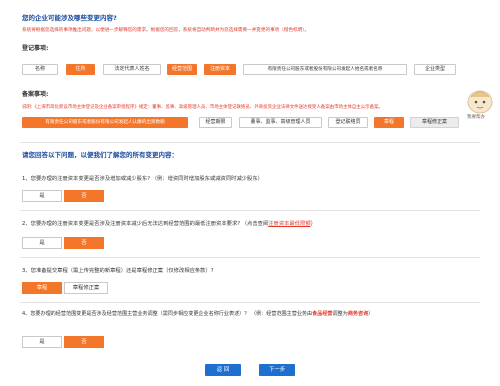  I want to click on question-4-text-mid: 调整为, so click(340, 314).